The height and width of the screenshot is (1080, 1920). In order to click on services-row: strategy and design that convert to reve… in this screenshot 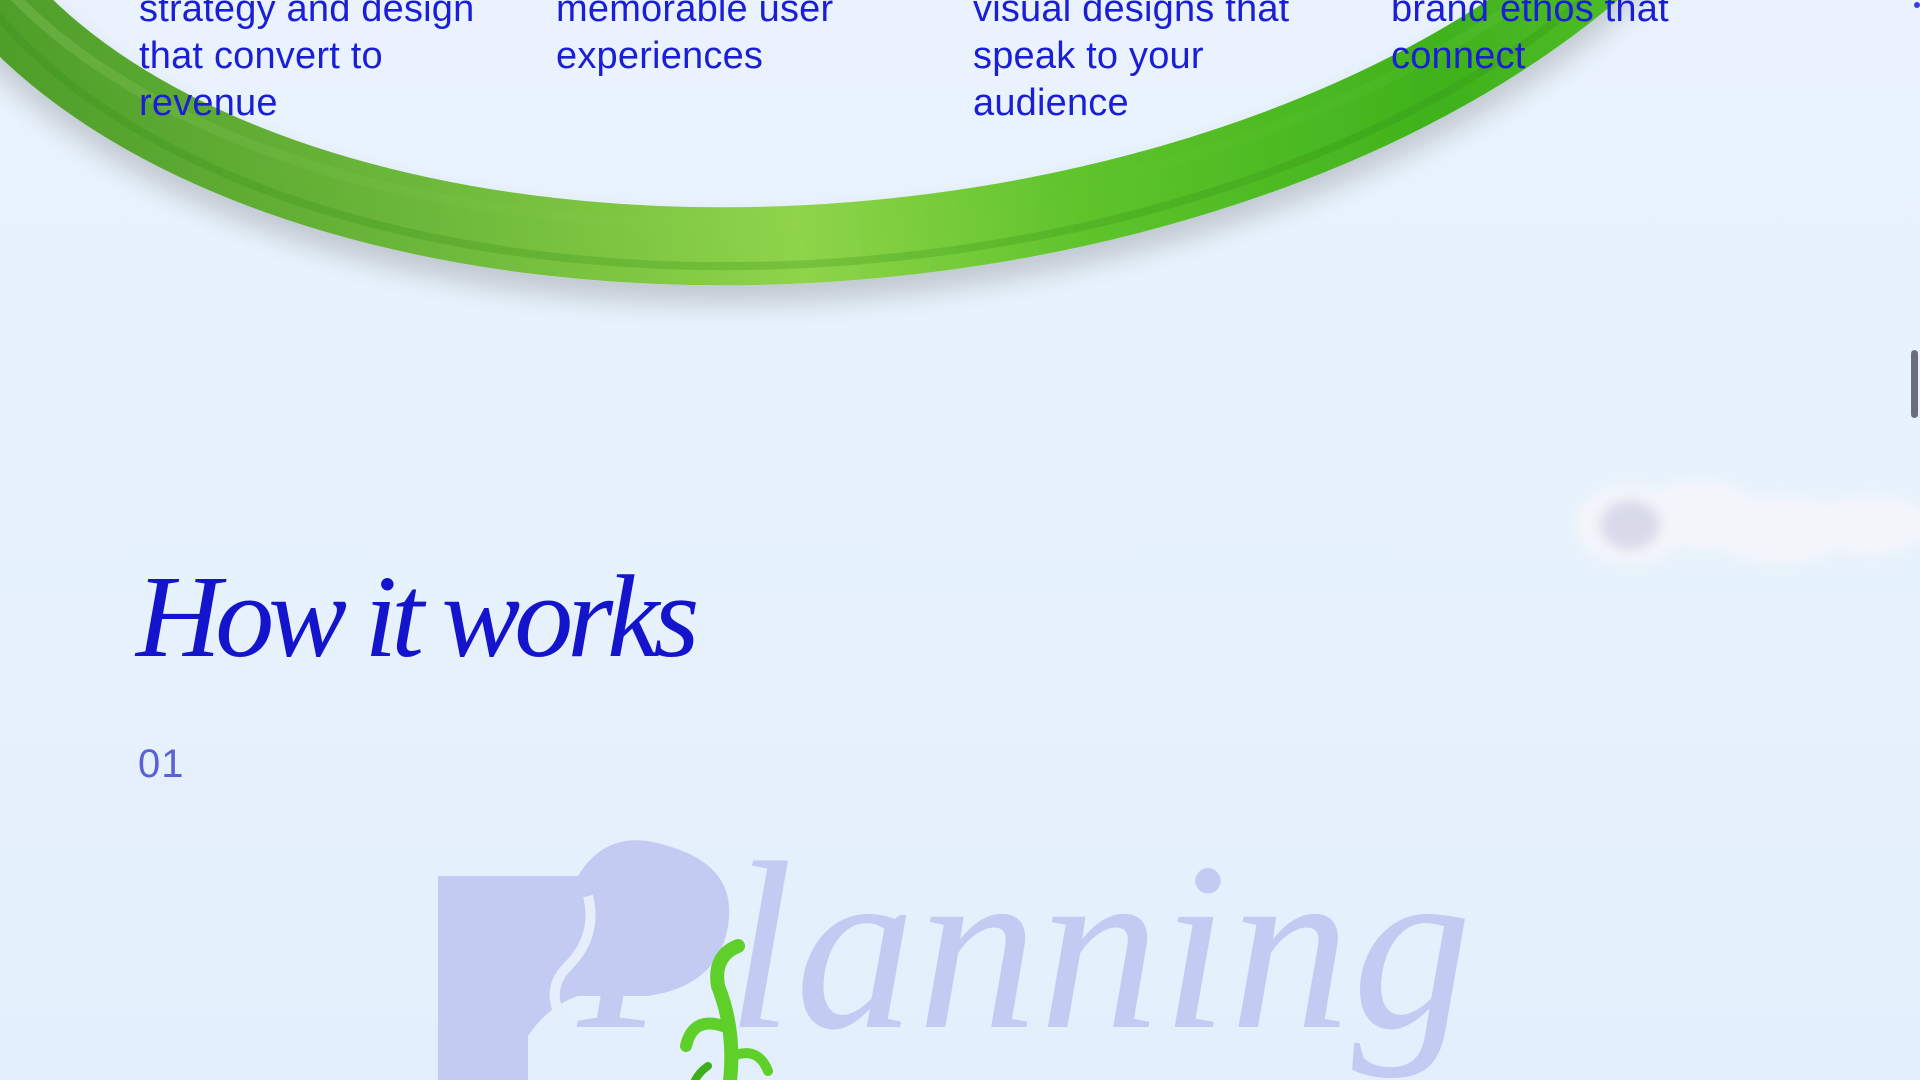, I will do `click(979, 73)`.